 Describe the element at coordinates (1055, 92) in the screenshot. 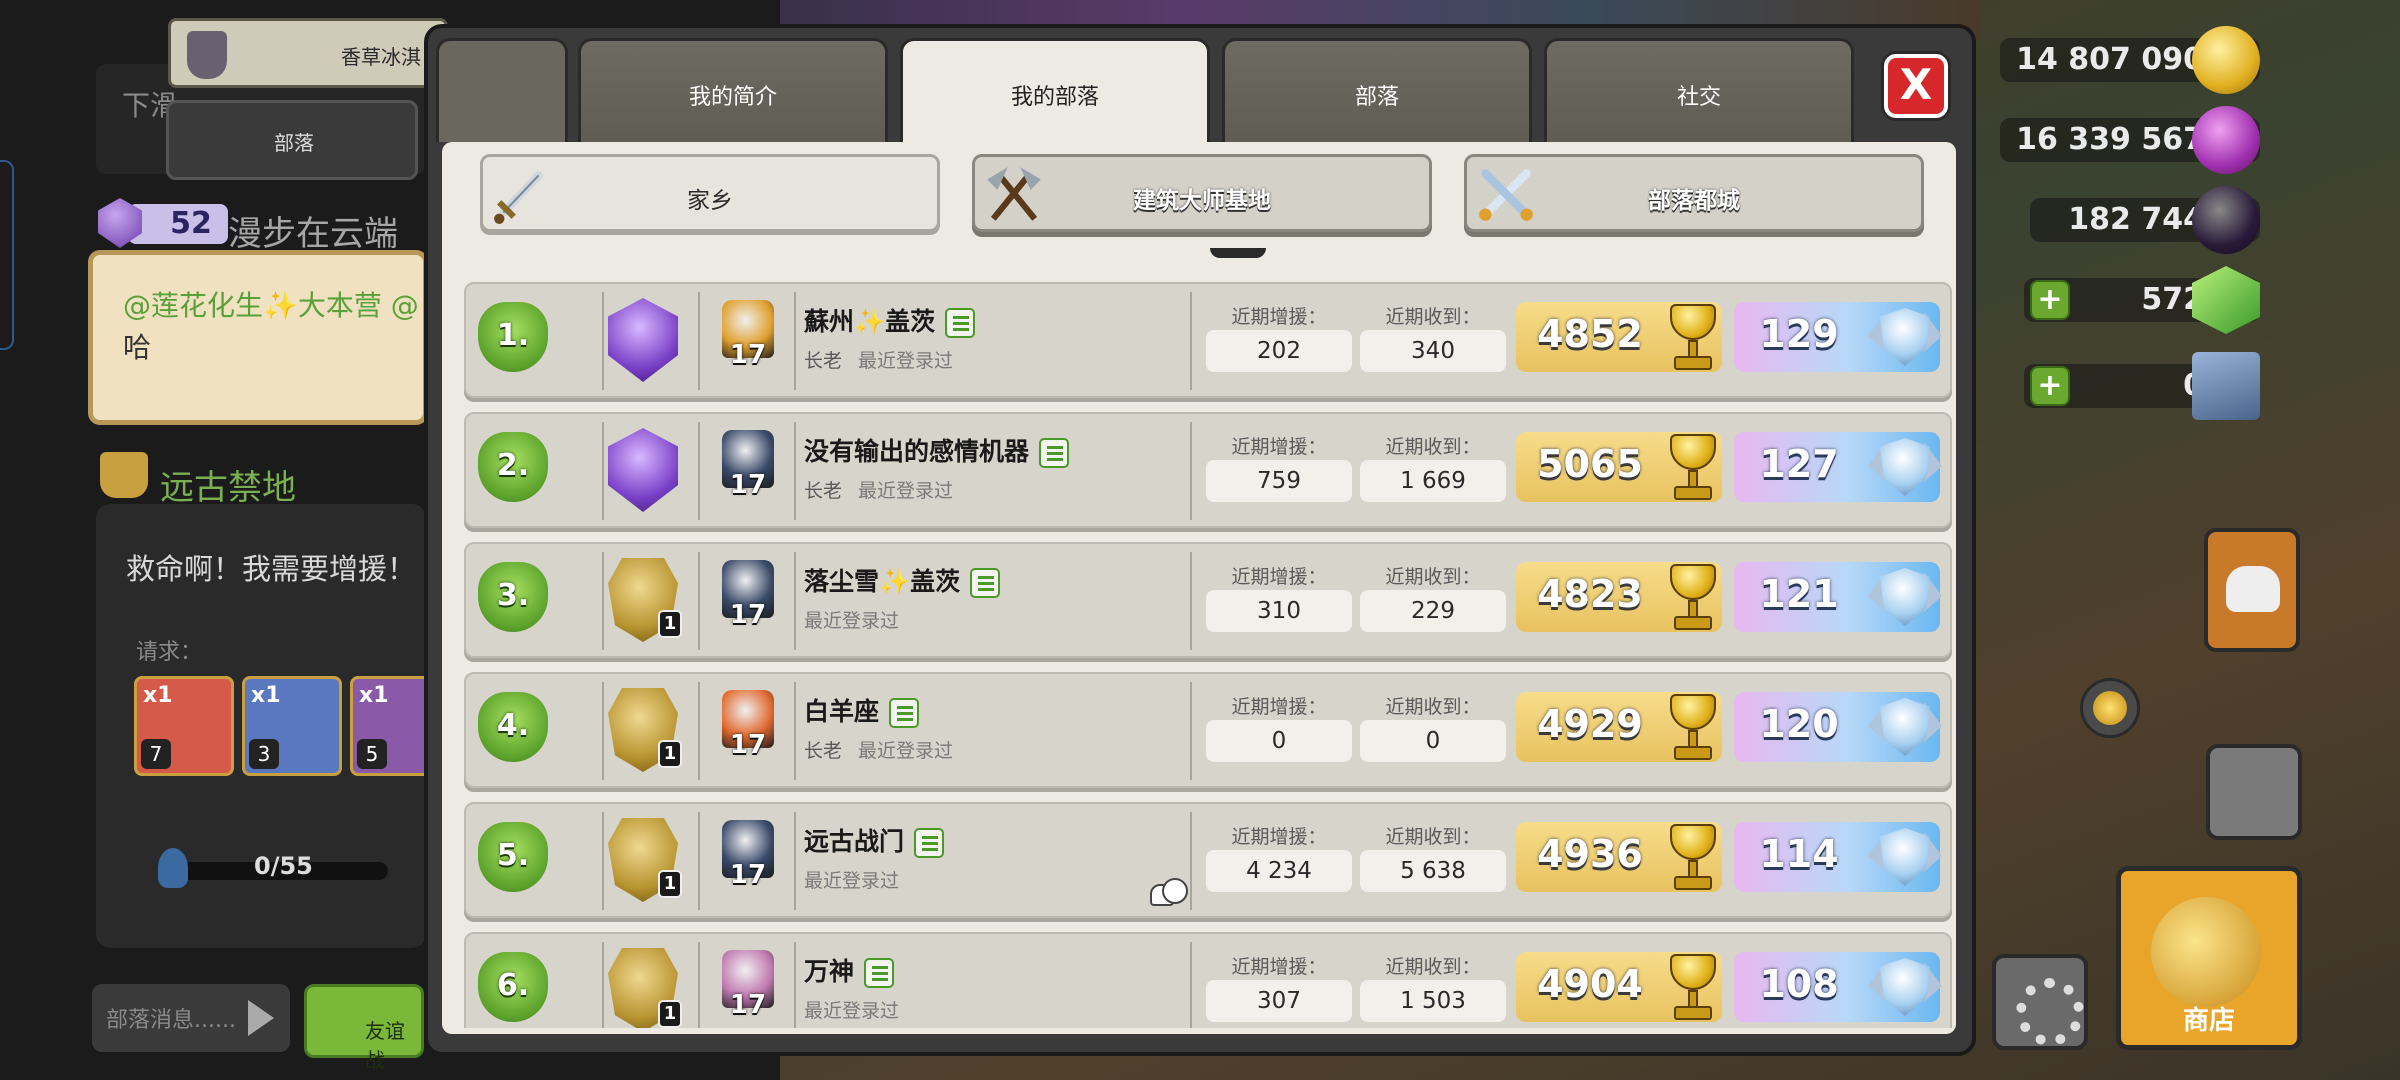

I see `tab-my-clan: 我的部落` at that location.